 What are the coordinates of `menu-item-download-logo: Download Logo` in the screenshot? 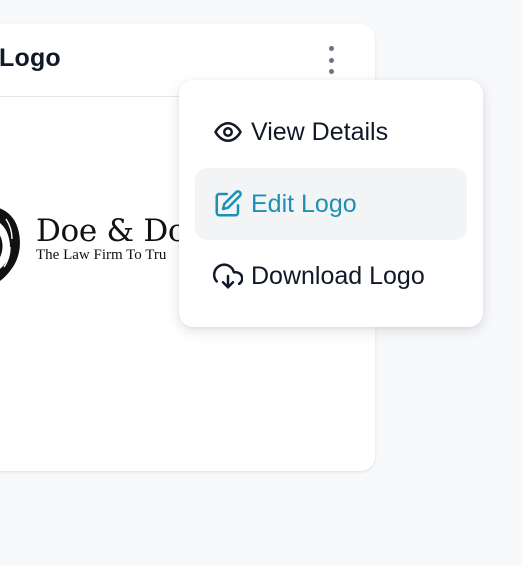 It's located at (331, 276).